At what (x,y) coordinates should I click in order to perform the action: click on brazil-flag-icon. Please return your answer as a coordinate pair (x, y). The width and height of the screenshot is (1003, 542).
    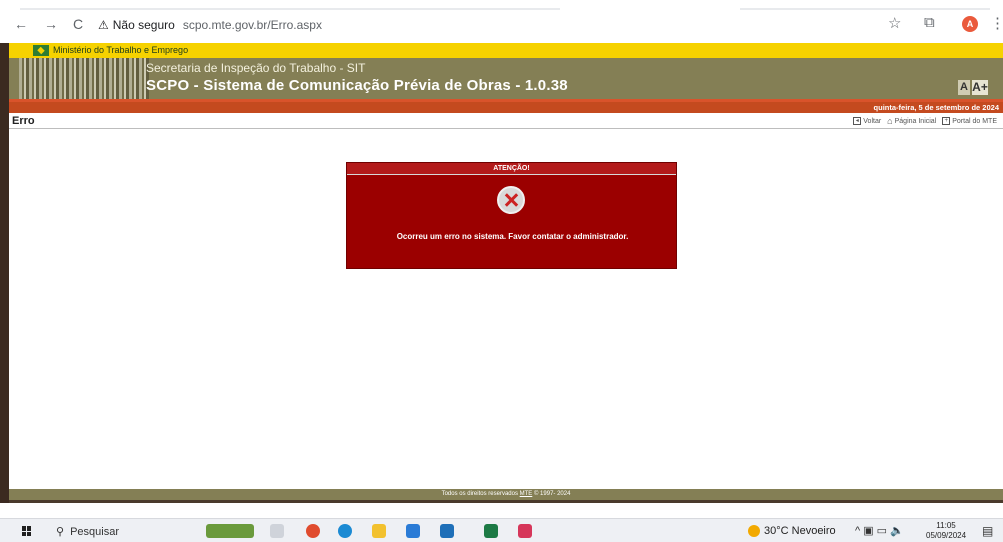
    Looking at the image, I should click on (41, 50).